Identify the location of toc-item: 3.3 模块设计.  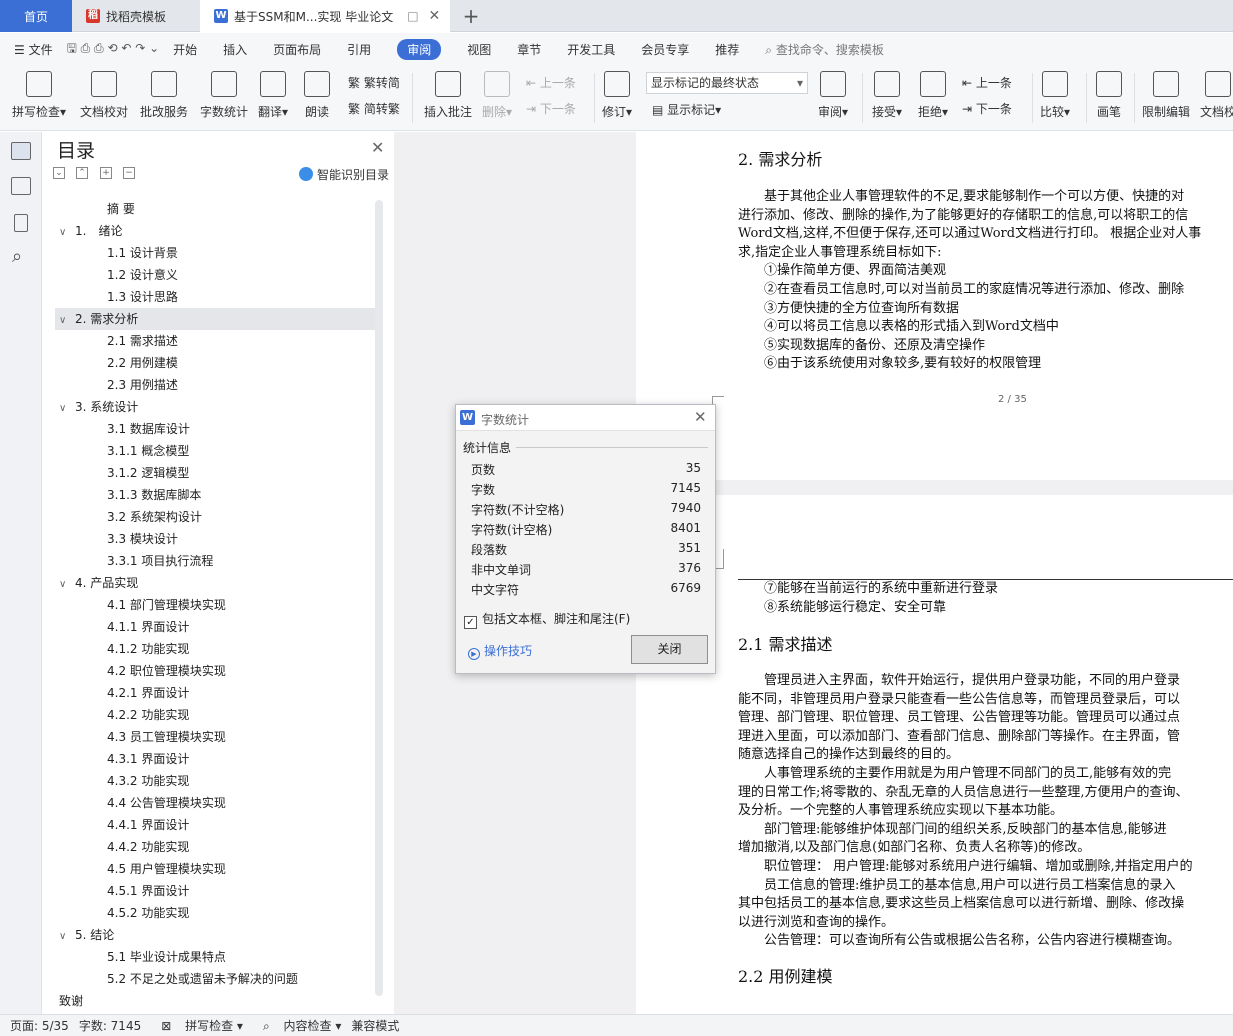
(215, 539).